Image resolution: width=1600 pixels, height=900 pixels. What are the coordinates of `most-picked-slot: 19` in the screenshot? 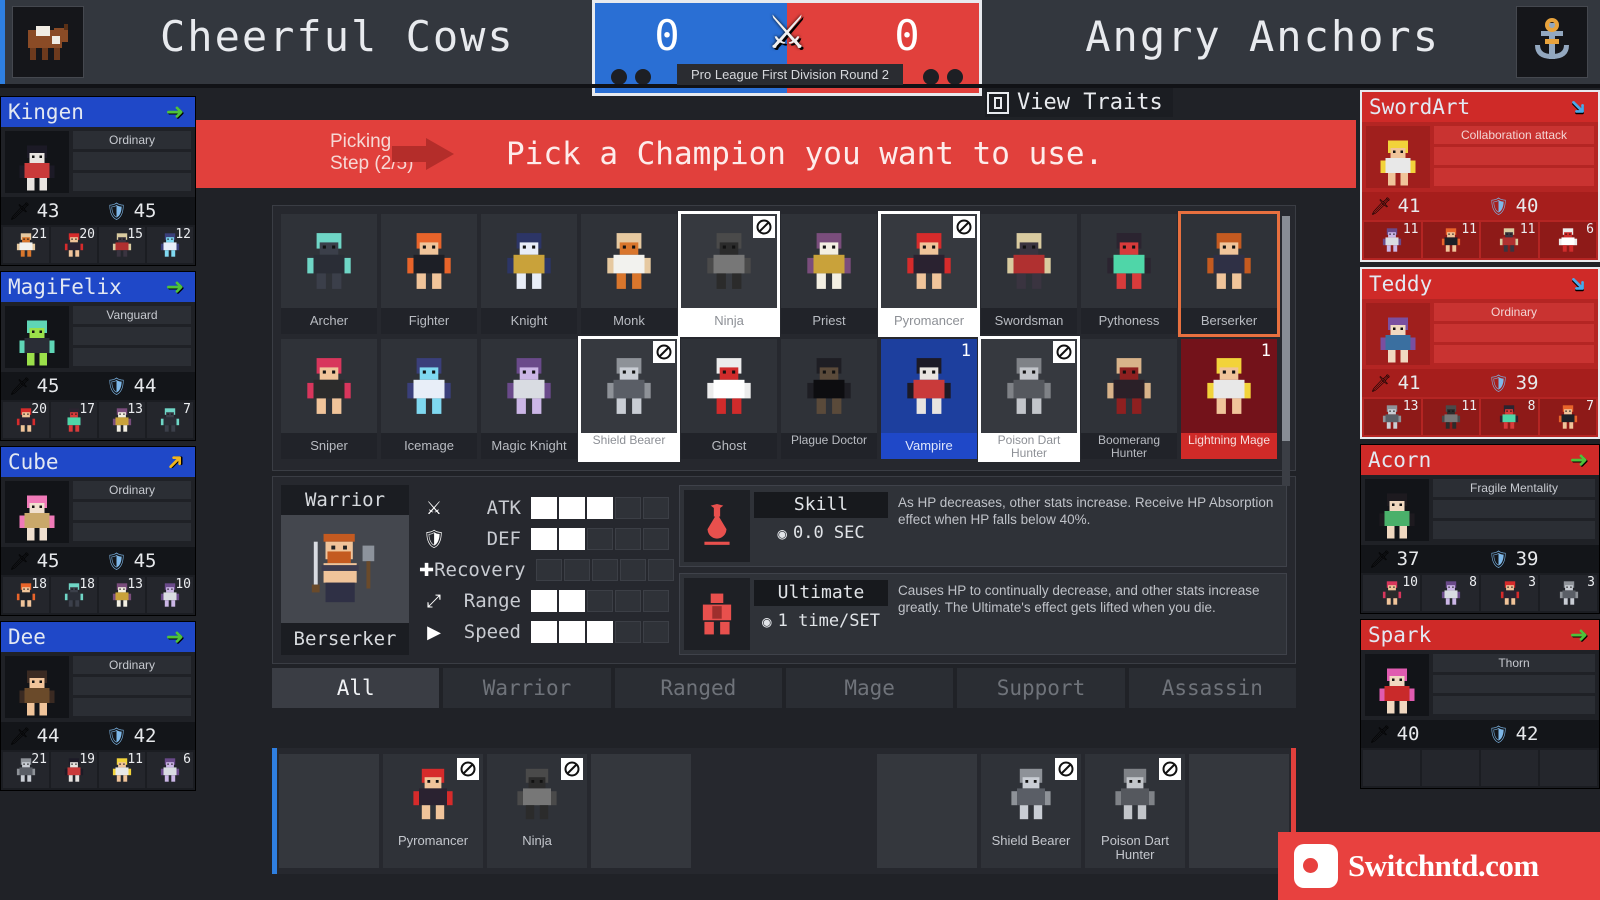 It's located at (74, 770).